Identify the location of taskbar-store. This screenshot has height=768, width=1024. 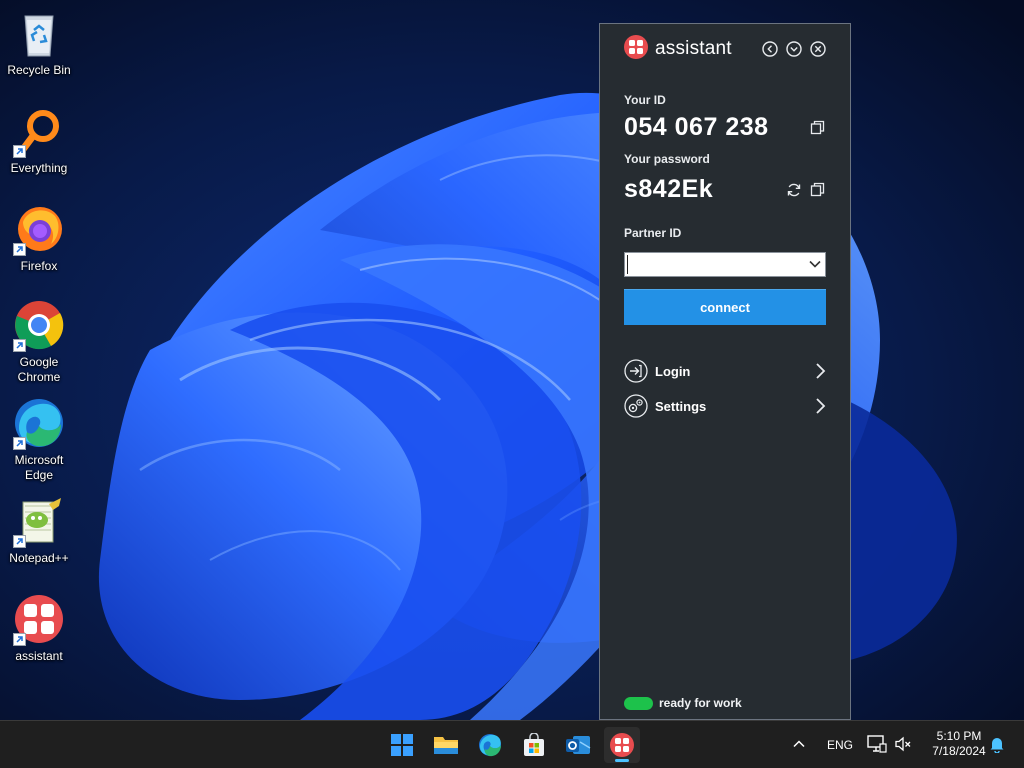
(534, 745).